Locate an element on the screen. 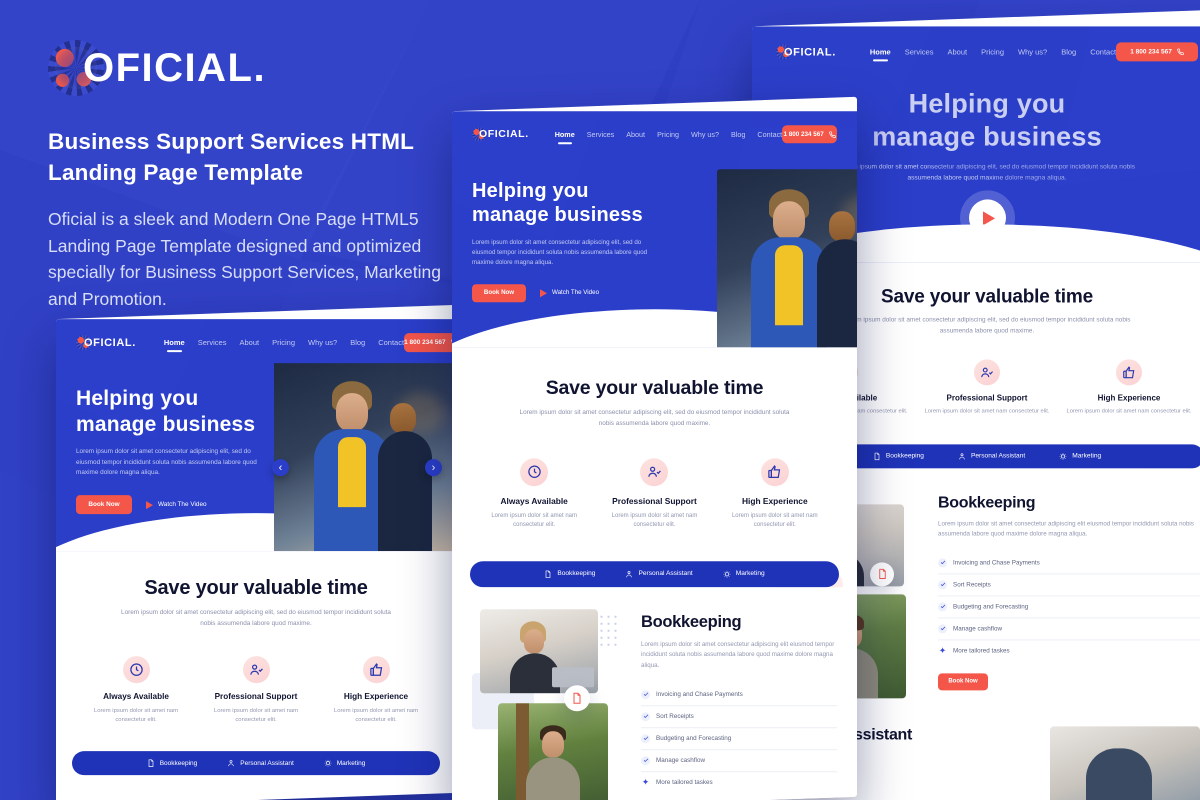  photo-person-head is located at coordinates (553, 743).